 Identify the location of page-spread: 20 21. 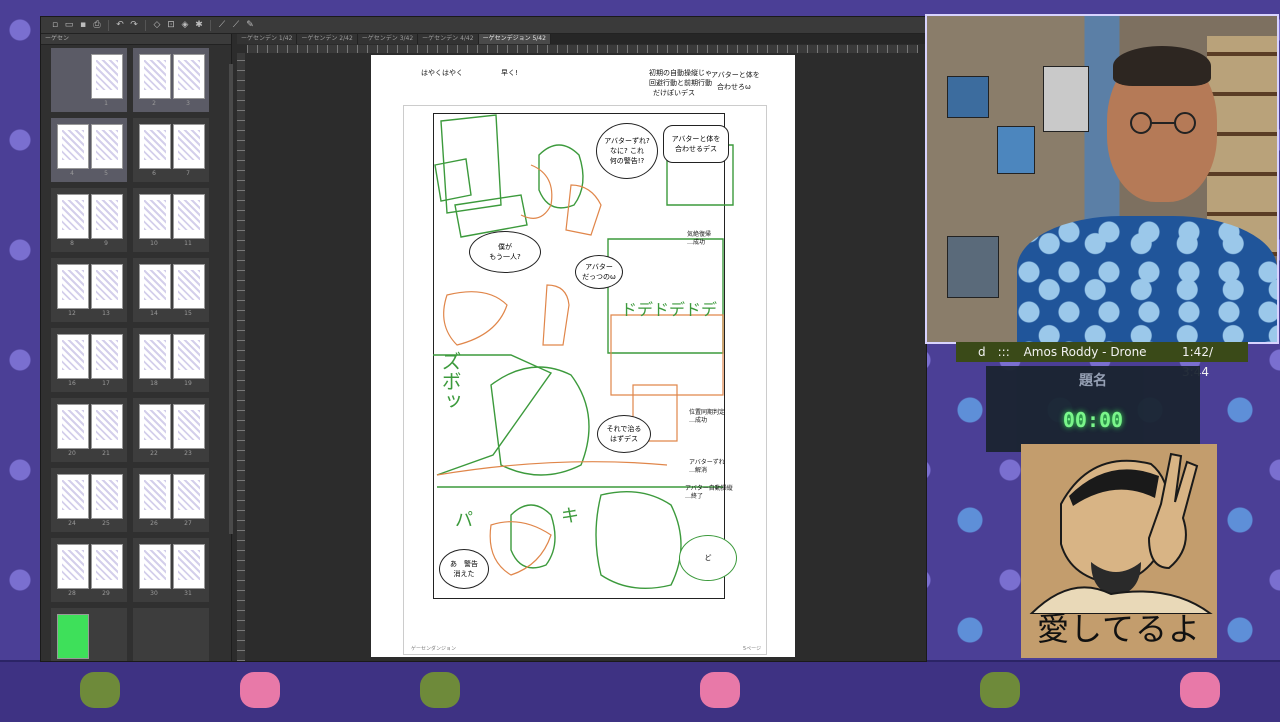
(89, 430).